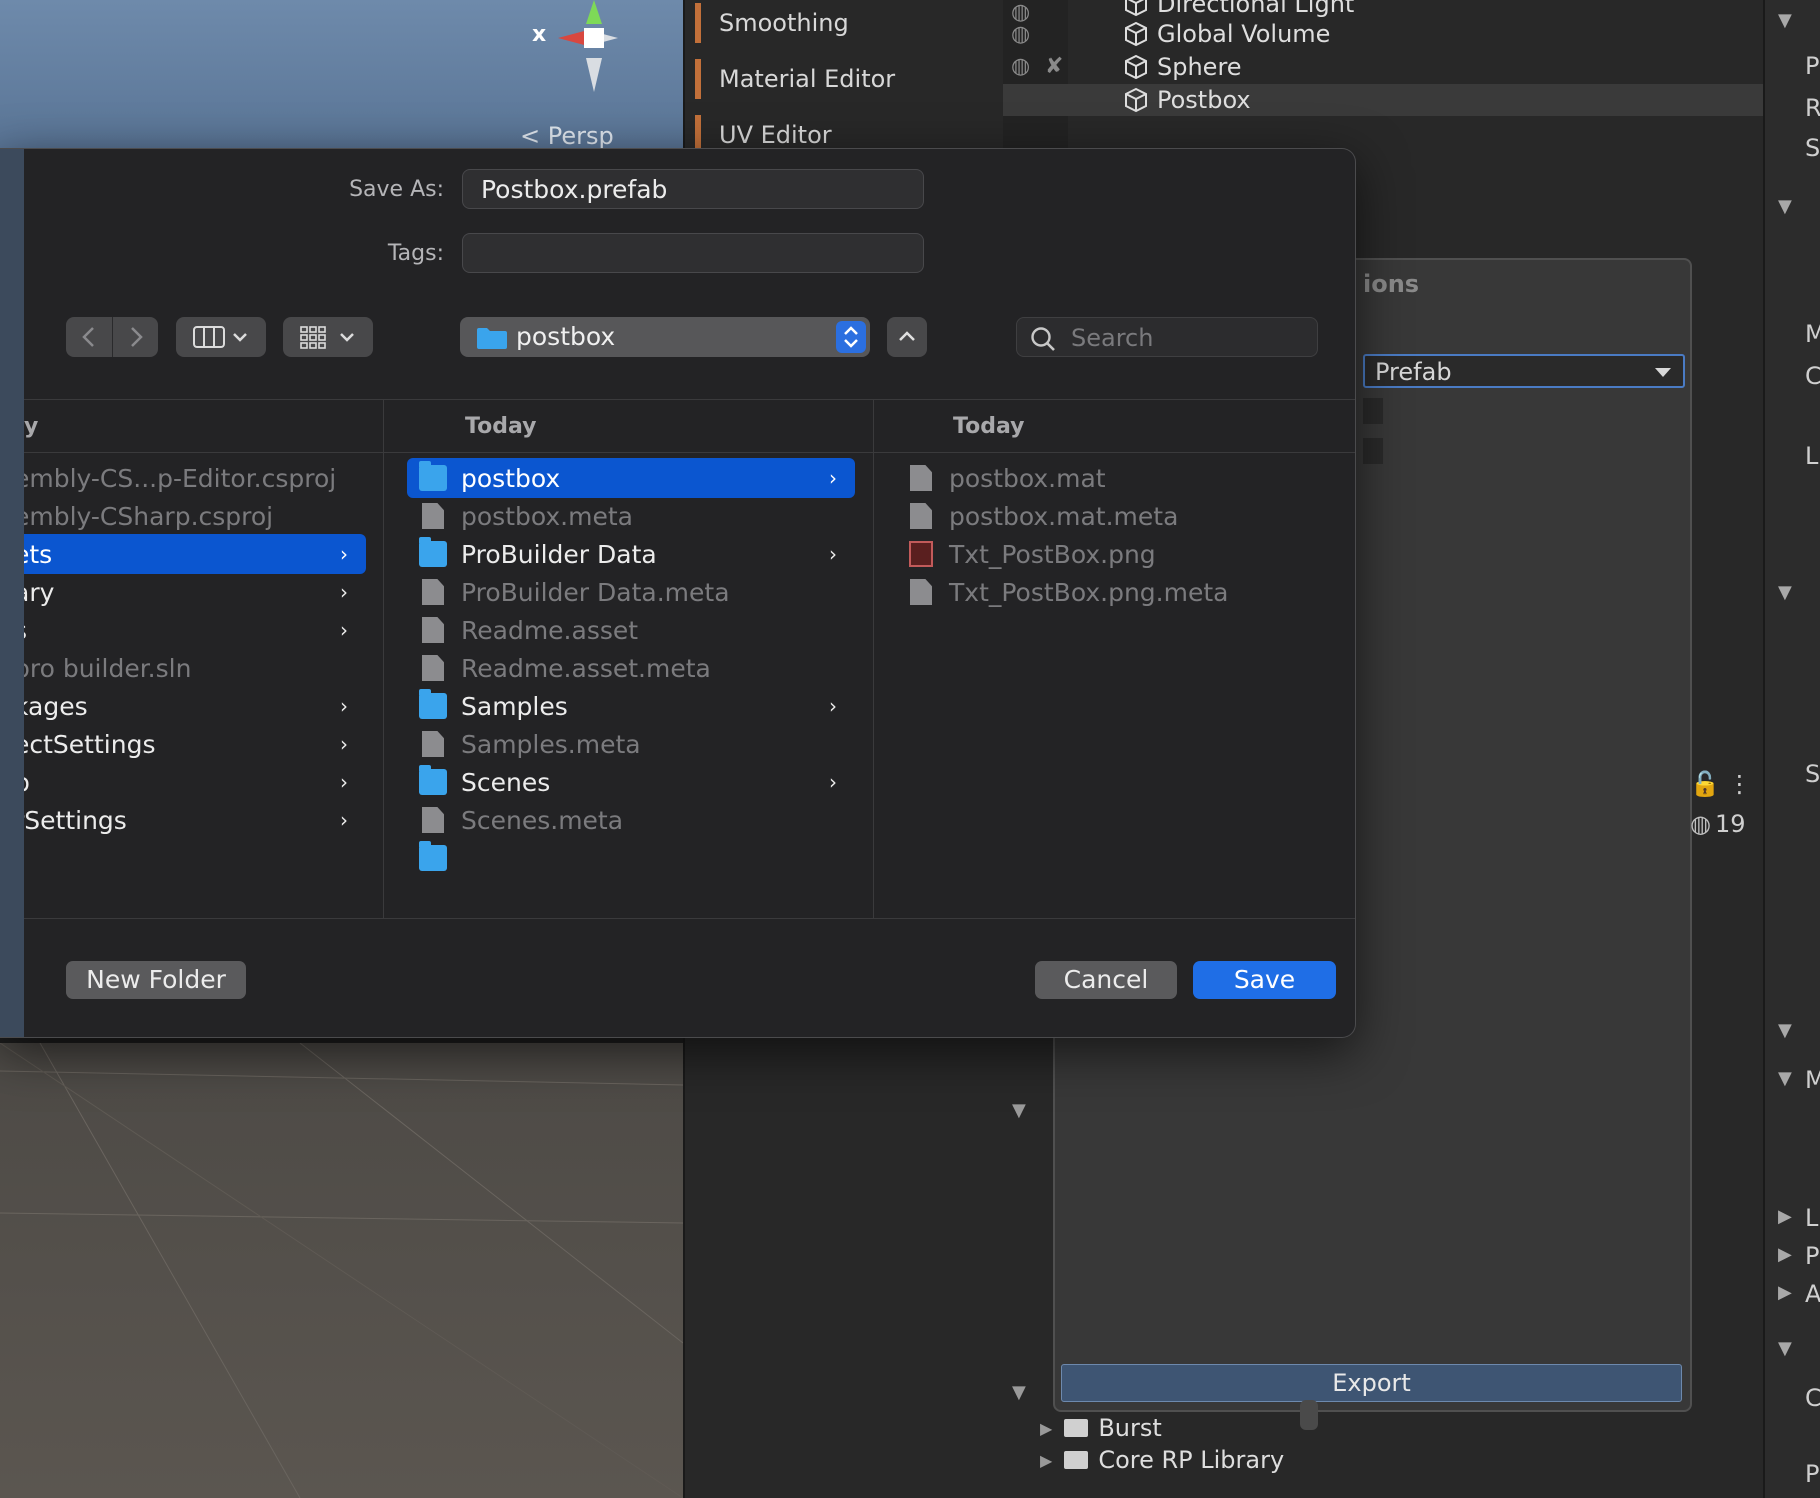 The image size is (1820, 1498). Describe the element at coordinates (1117, 554) in the screenshot. I see `list-item: Txt_PostBox.png` at that location.